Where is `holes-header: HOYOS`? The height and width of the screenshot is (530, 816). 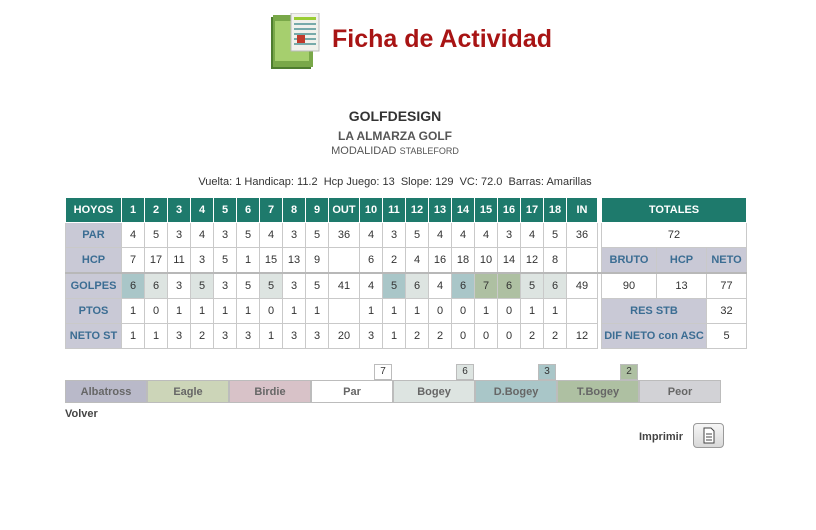
holes-header: HOYOS is located at coordinates (93, 210).